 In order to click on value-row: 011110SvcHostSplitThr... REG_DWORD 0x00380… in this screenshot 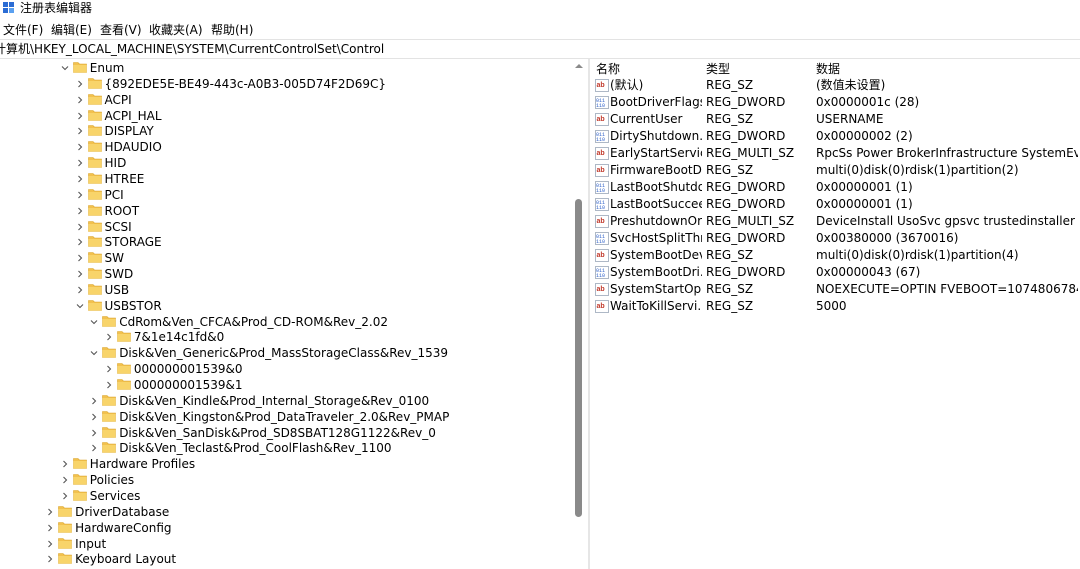, I will do `click(835, 238)`.